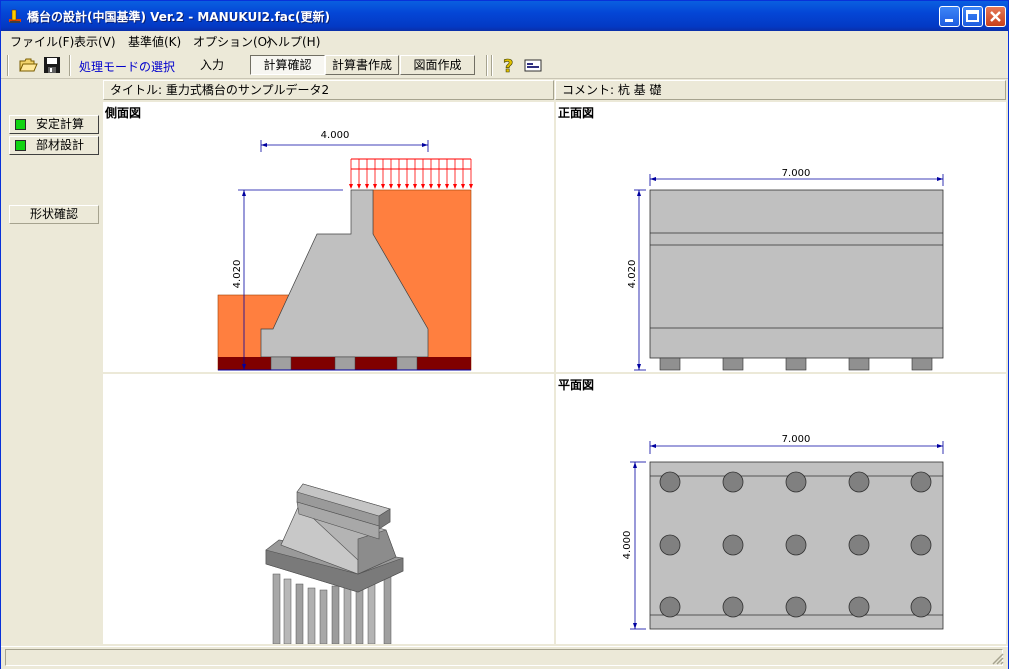 The image size is (1009, 669). Describe the element at coordinates (52, 65) in the screenshot. I see `save-disk-icon` at that location.